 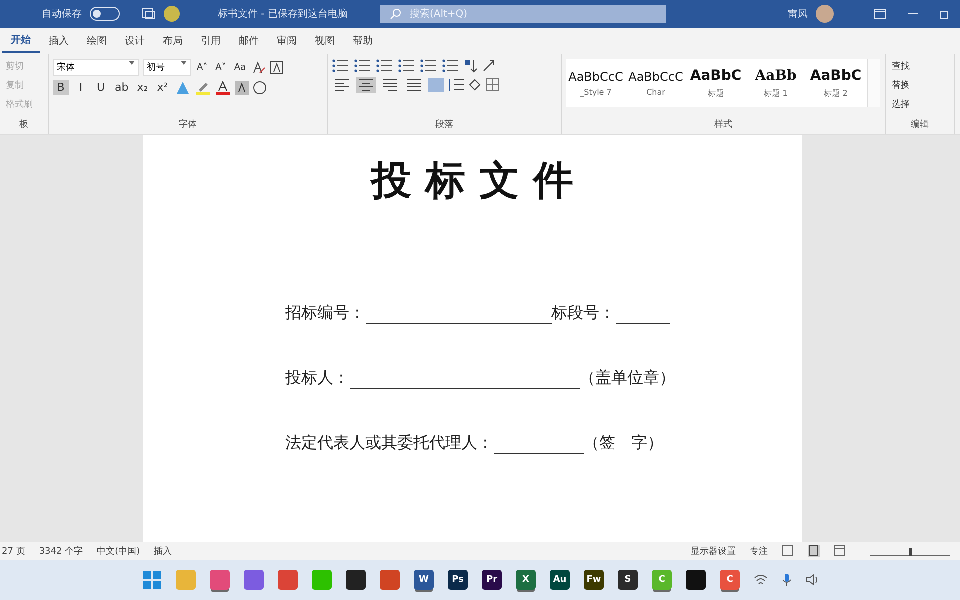 I want to click on microphone-icon, so click(x=787, y=580).